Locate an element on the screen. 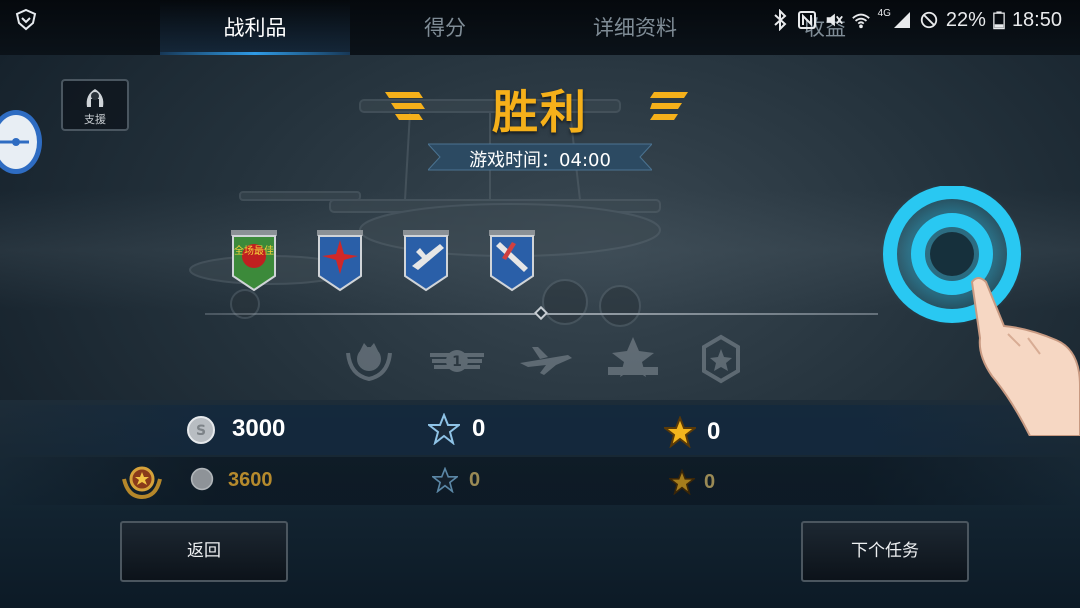 The image size is (1080, 608). top-bar: 战利品 得分 详细资料 收益 4G 22% 18:50 is located at coordinates (540, 27).